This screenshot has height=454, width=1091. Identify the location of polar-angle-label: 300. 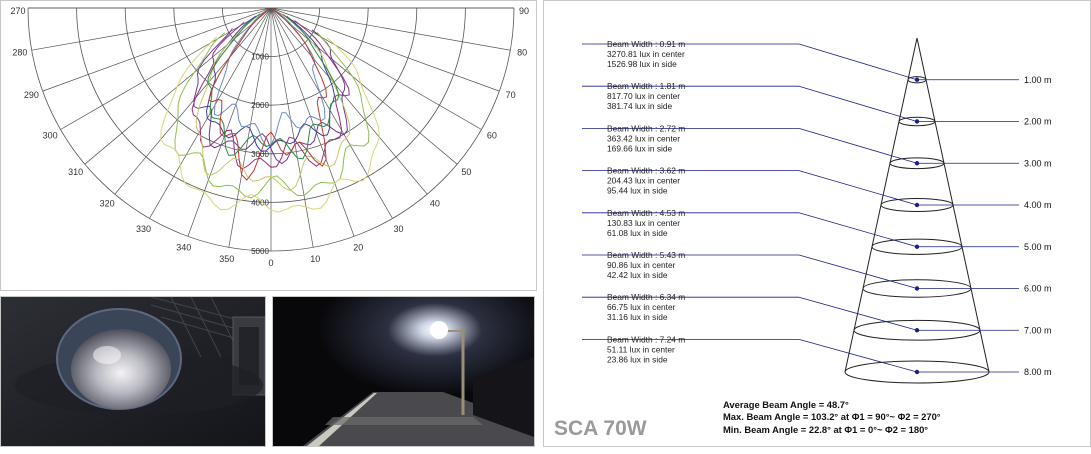
(50, 136).